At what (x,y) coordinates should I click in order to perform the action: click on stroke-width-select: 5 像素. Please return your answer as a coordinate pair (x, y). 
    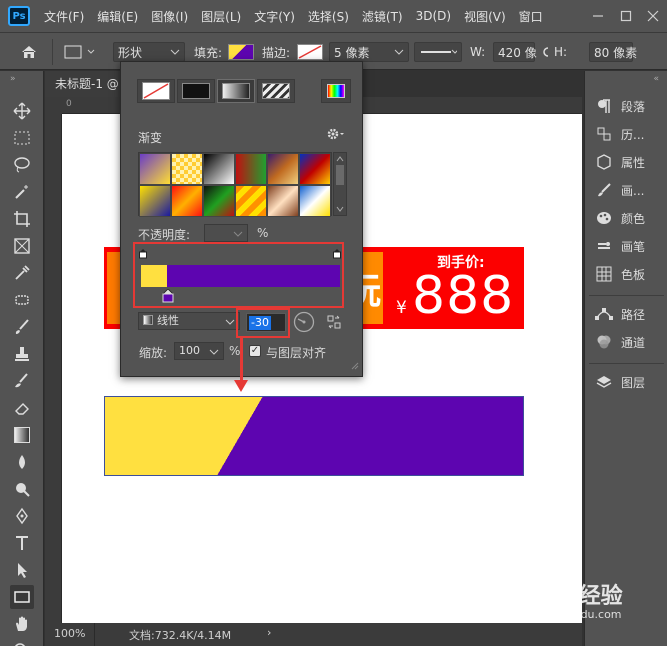
    Looking at the image, I should click on (369, 52).